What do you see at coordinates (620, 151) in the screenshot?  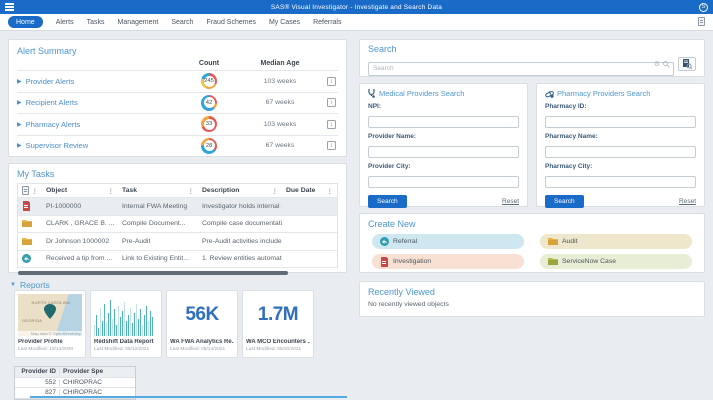 I see `pharmacy-name-input` at bounding box center [620, 151].